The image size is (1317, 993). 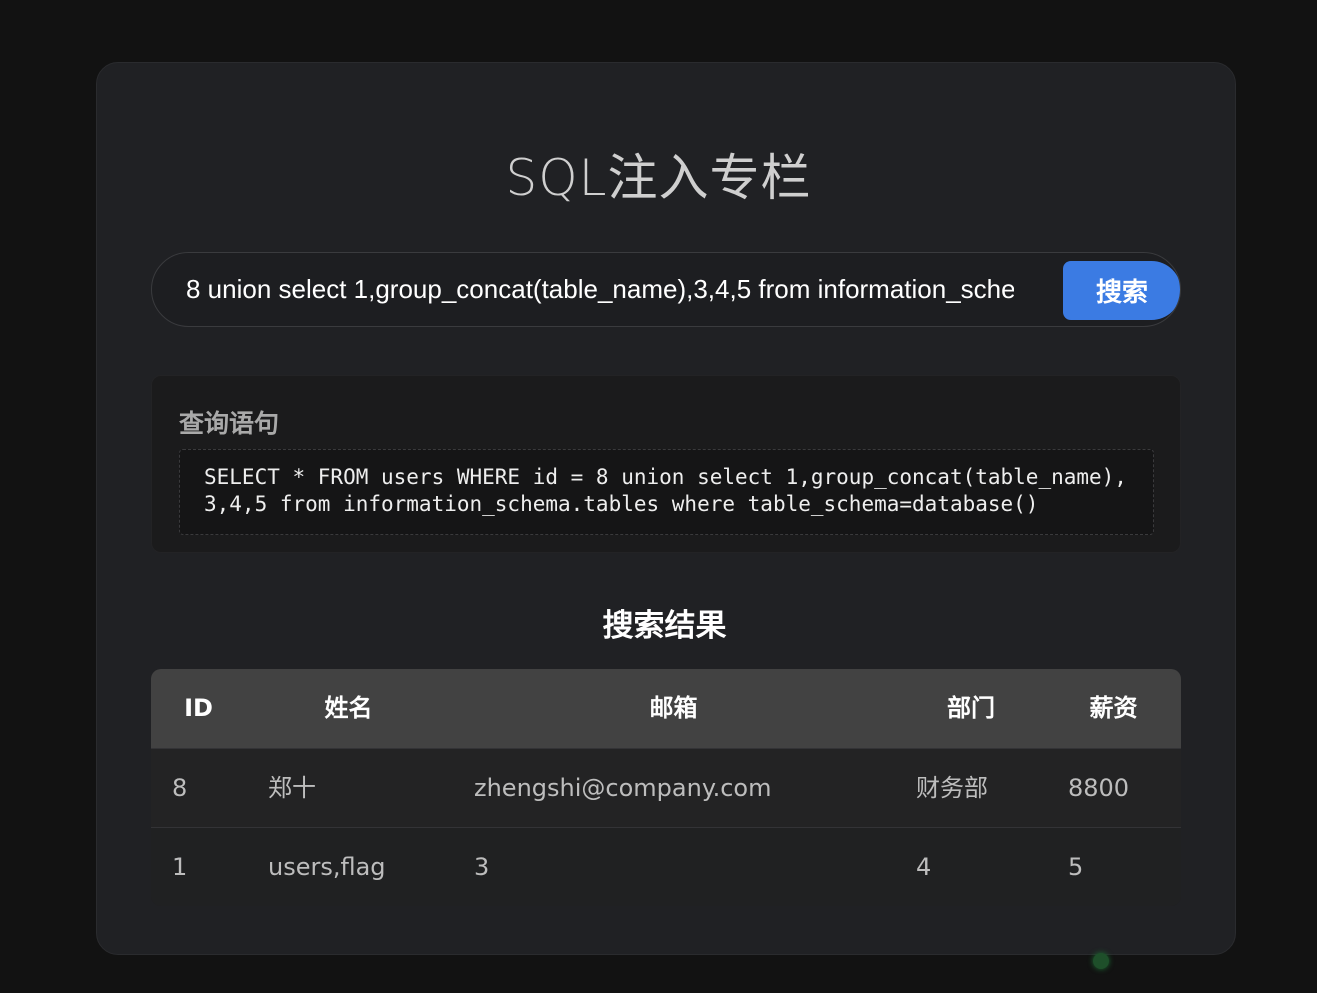 What do you see at coordinates (673, 708) in the screenshot?
I see `column-header-email: 邮箱` at bounding box center [673, 708].